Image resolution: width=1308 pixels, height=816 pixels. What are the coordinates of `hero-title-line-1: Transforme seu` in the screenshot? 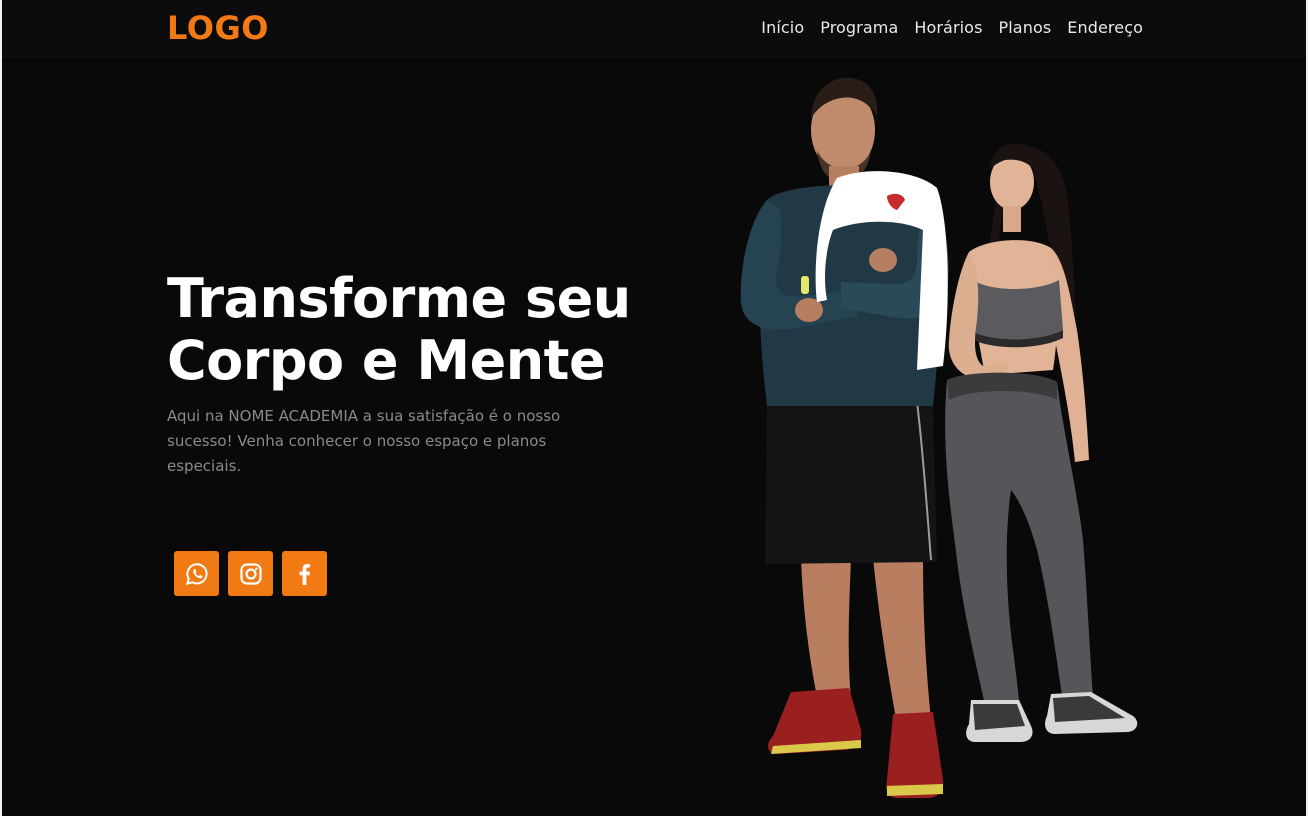 It's located at (399, 298).